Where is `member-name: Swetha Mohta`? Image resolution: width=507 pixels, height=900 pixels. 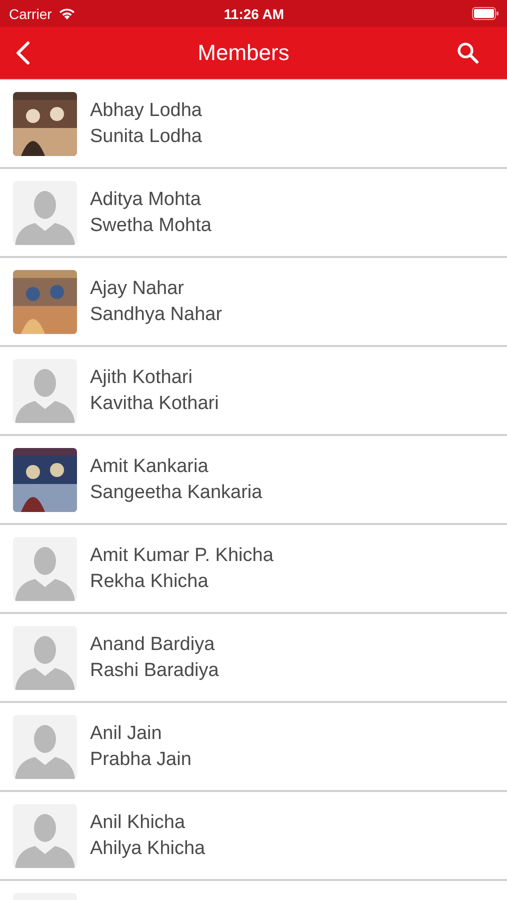
member-name: Swetha Mohta is located at coordinates (151, 225).